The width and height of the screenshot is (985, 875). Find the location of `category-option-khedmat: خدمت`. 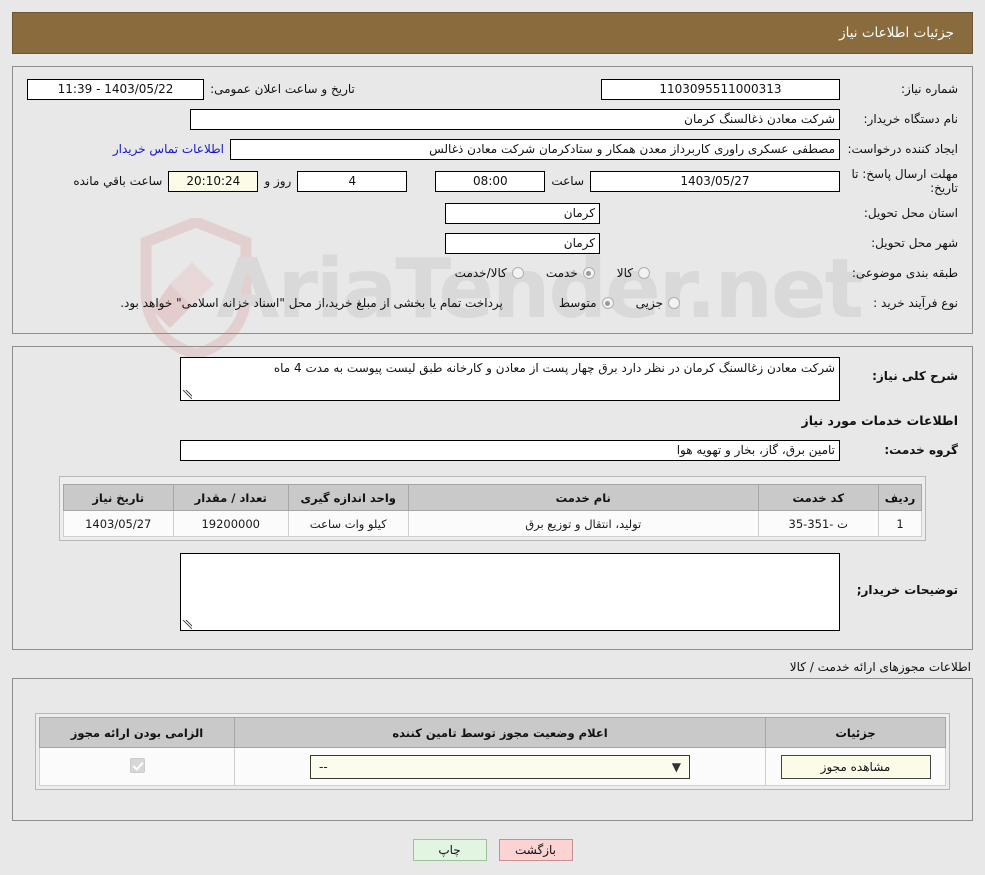

category-option-khedmat: خدمت is located at coordinates (570, 273).